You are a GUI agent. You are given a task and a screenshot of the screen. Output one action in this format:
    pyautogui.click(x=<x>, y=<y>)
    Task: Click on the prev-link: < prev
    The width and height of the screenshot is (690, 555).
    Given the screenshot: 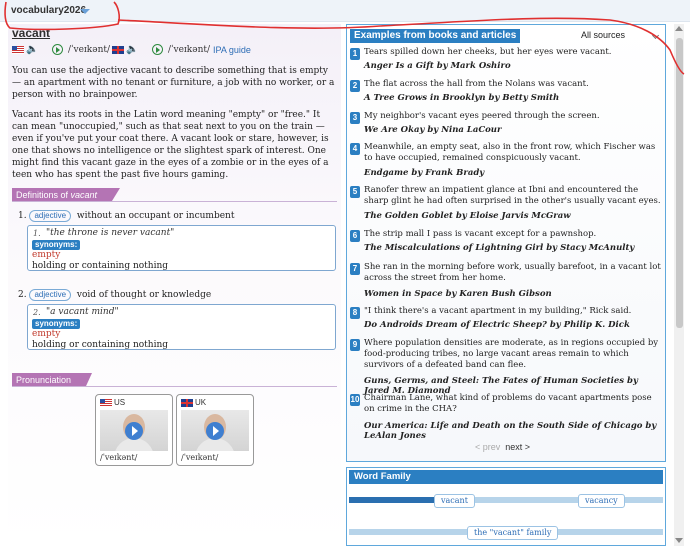 What is the action you would take?
    pyautogui.click(x=487, y=447)
    